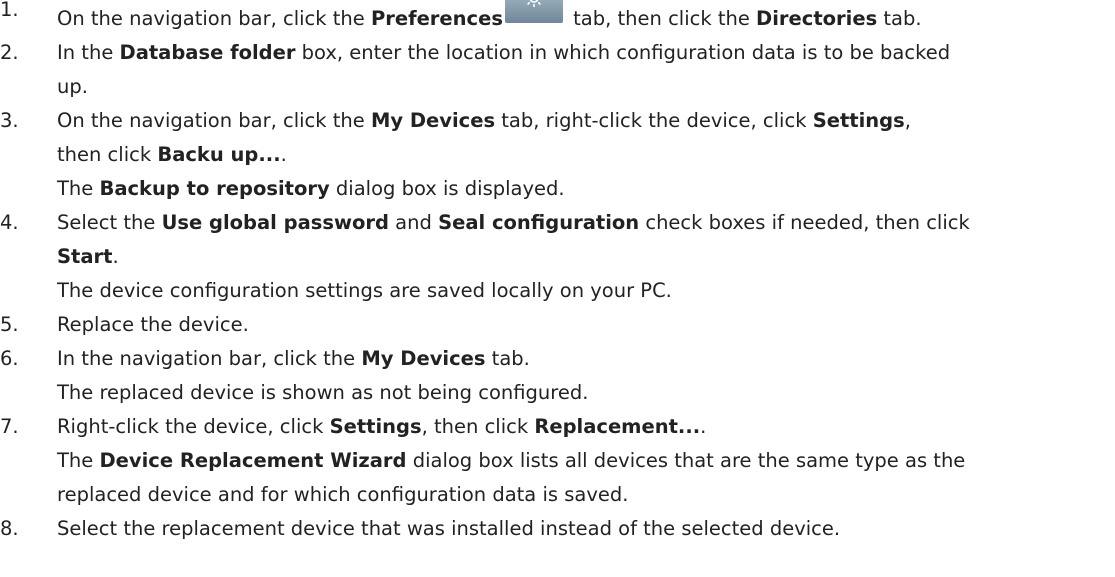 Image resolution: width=1115 pixels, height=577 pixels. I want to click on preferences-label: Preferences, so click(436, 18).